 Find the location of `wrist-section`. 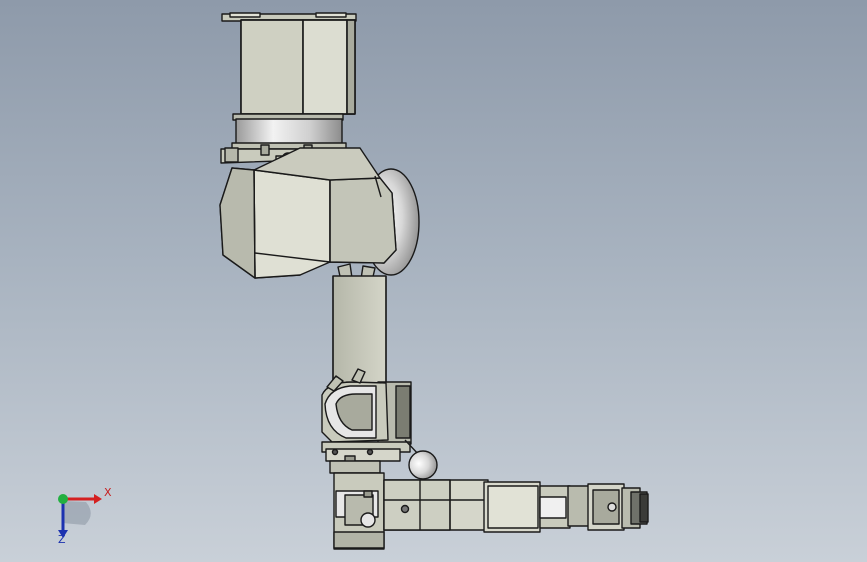

wrist-section is located at coordinates (537, 507).